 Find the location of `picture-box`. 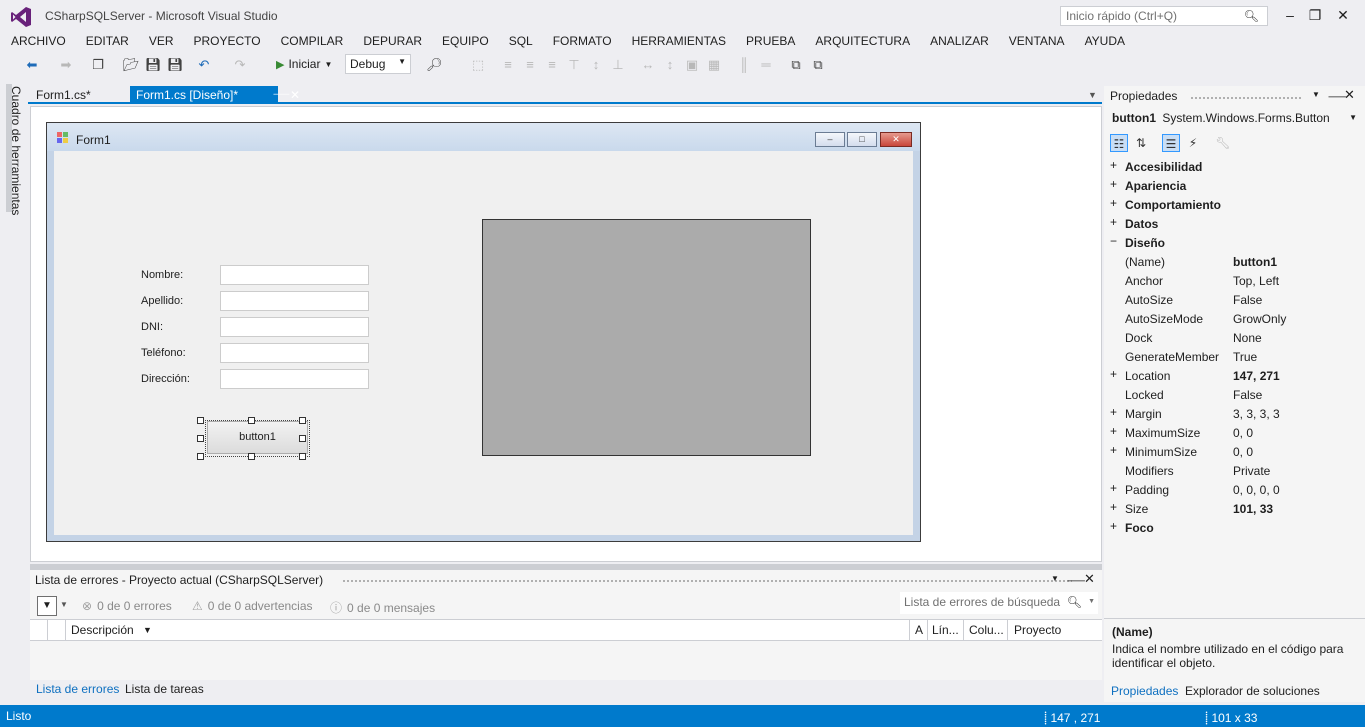

picture-box is located at coordinates (646, 337).